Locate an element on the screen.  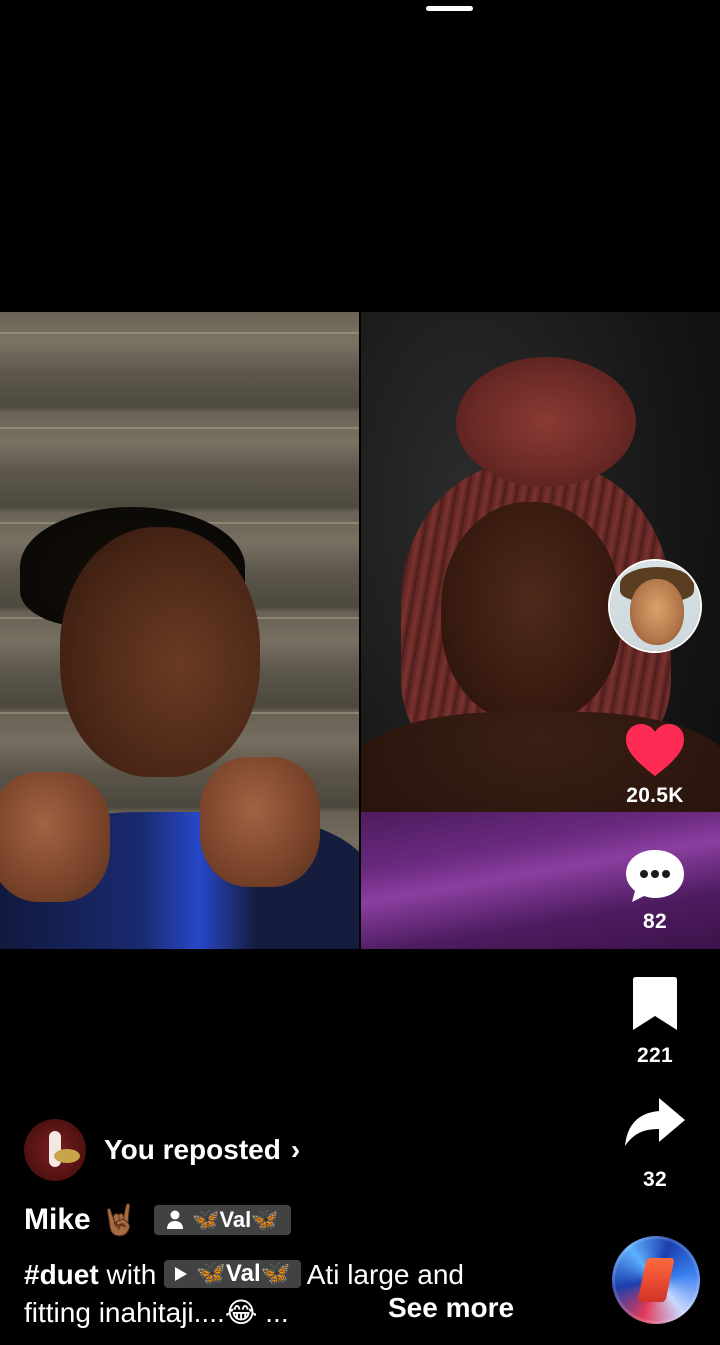
author-row: Mike 🤘🏾 🦋Val🦋 is located at coordinates (157, 1220).